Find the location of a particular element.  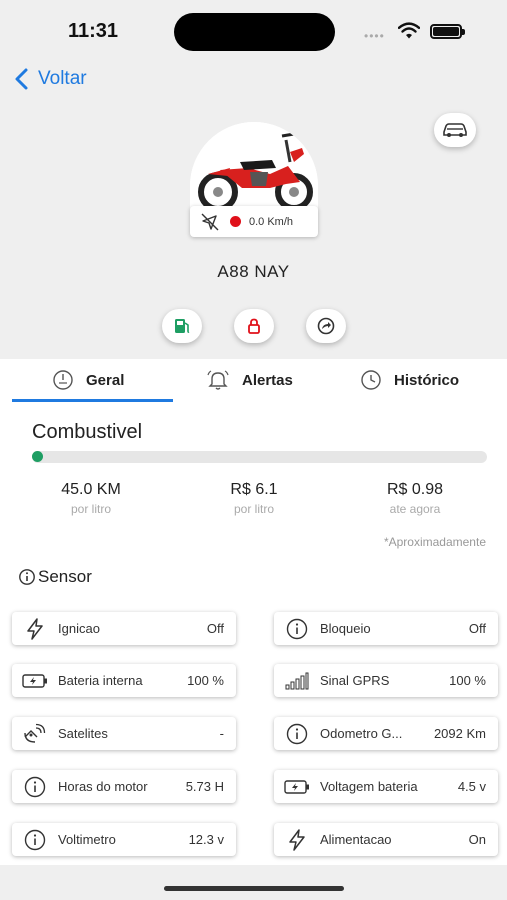

satellite-icon is located at coordinates (35, 734).